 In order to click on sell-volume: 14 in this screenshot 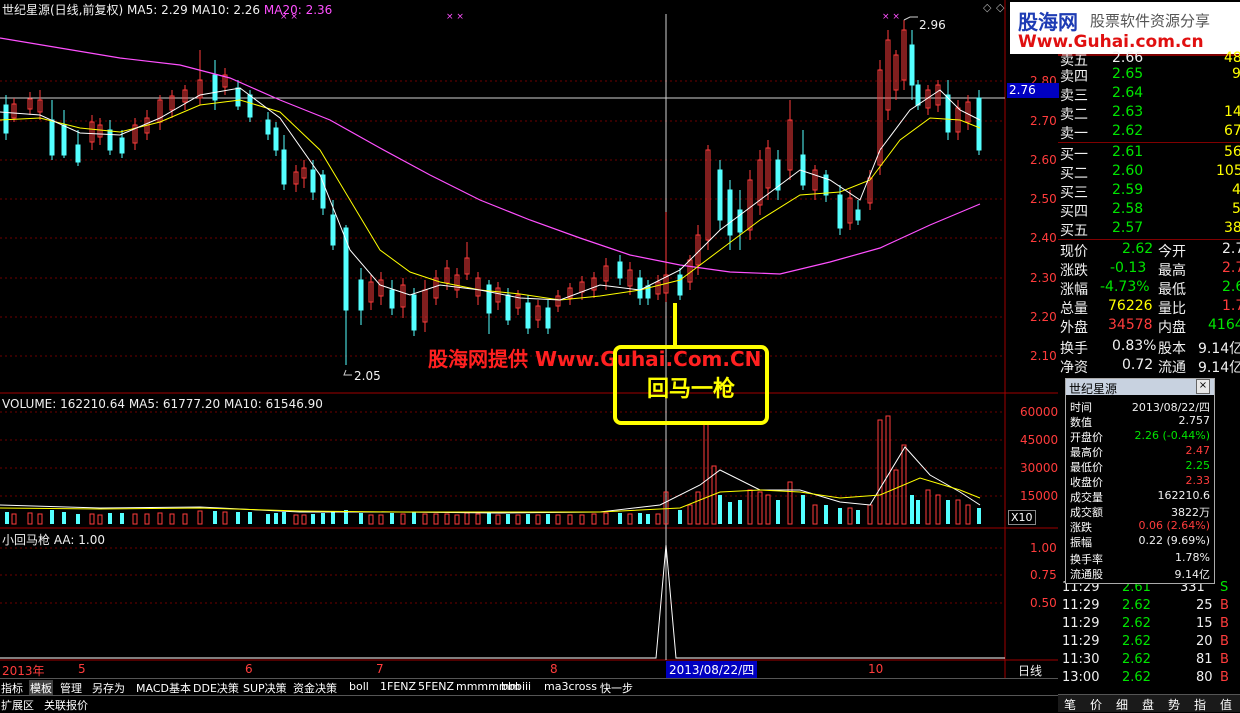, I will do `click(1232, 112)`.